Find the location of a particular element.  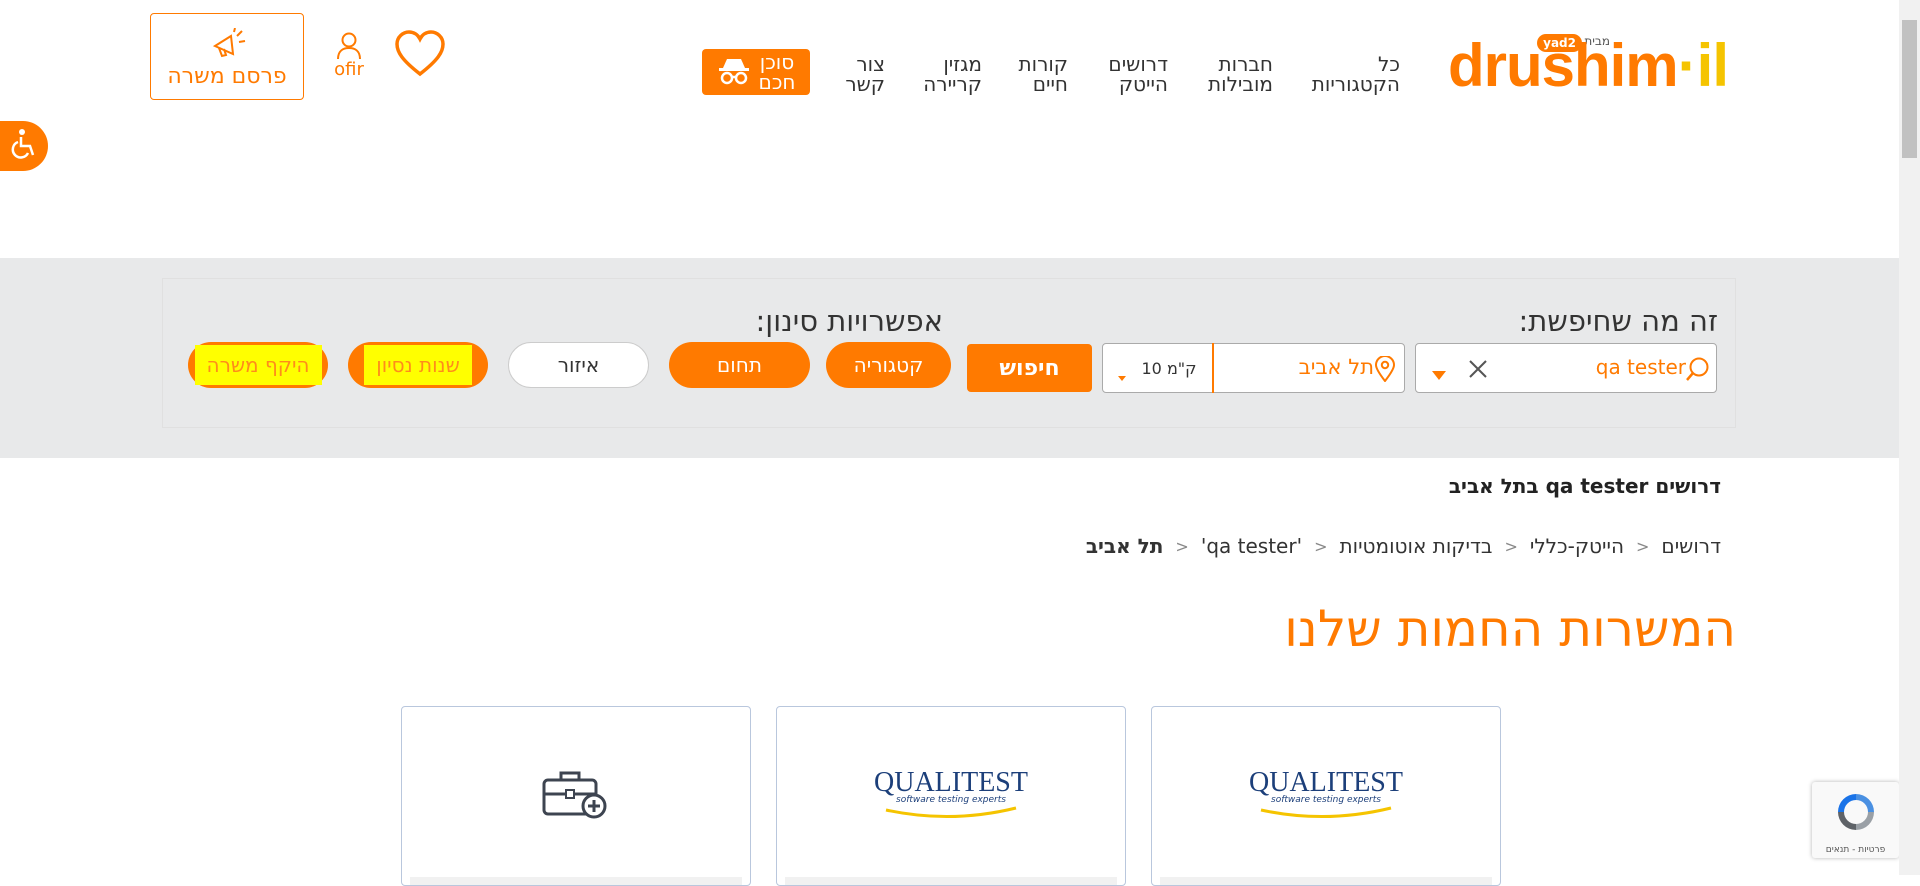

accessibility-button is located at coordinates (24, 146).